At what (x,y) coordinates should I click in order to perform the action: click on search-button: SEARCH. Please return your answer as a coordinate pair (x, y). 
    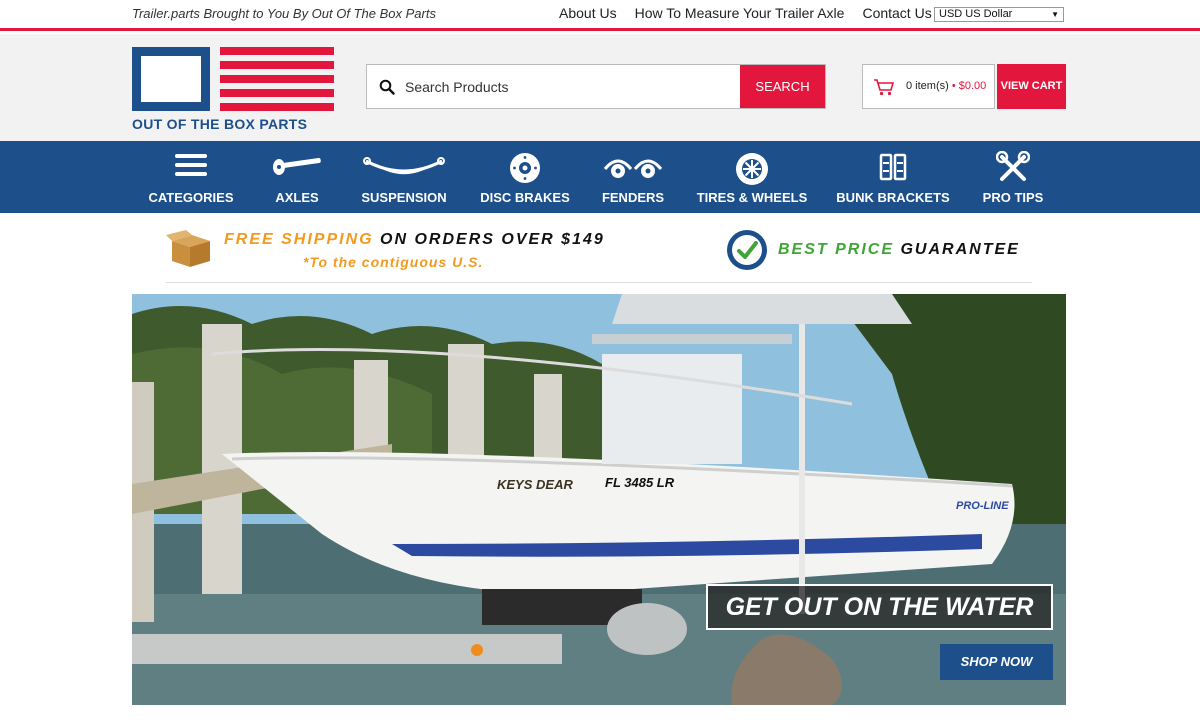
    Looking at the image, I should click on (782, 86).